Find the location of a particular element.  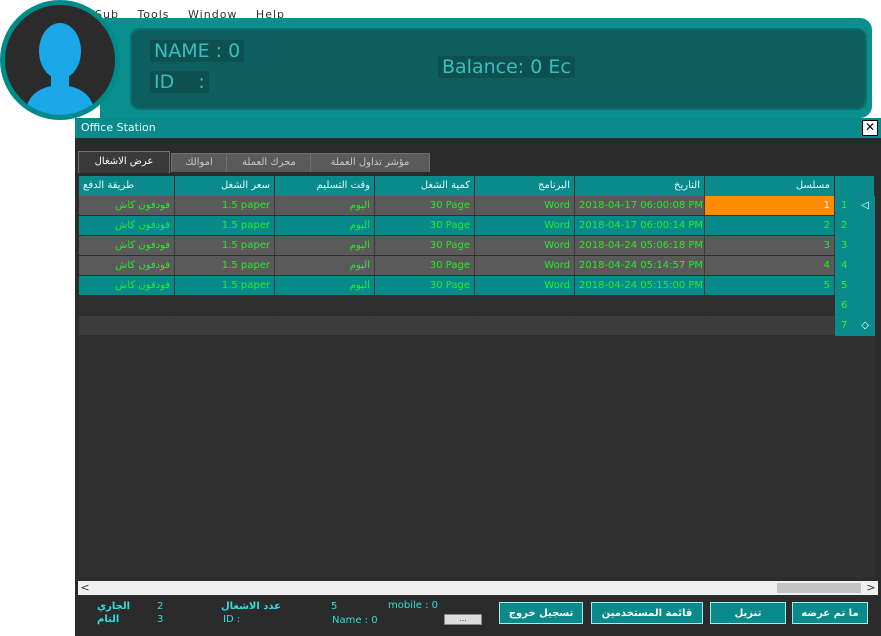

column-header-delivery: وقت التسليم is located at coordinates (325, 186).